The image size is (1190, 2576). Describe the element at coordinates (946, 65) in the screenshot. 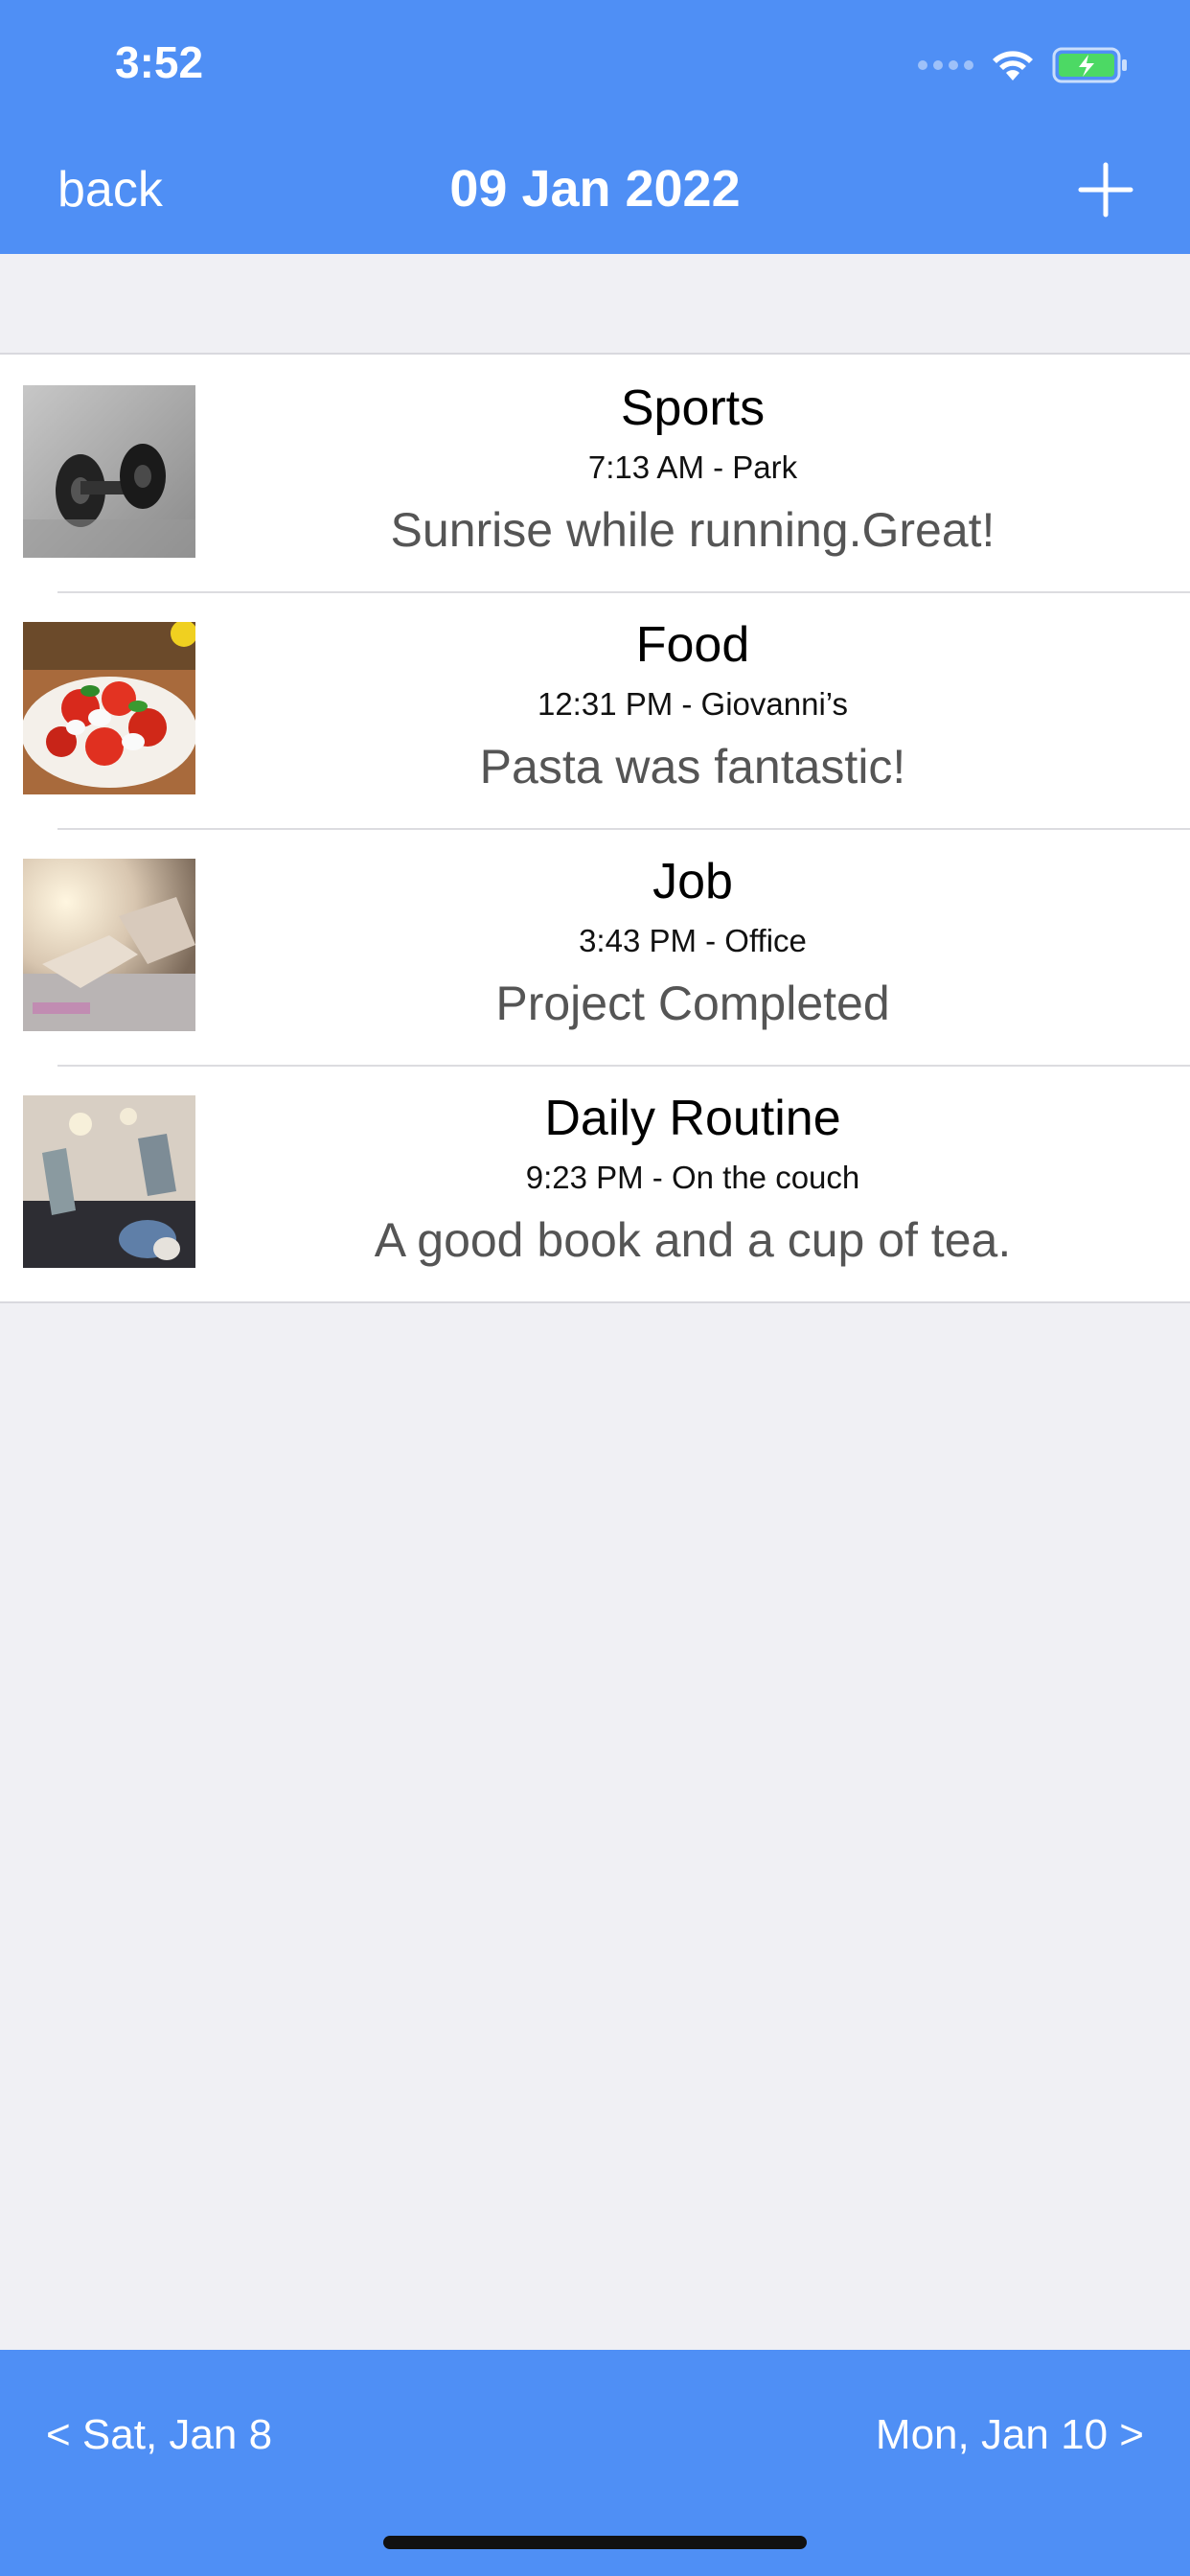

I see `cellular-signal-icon` at that location.